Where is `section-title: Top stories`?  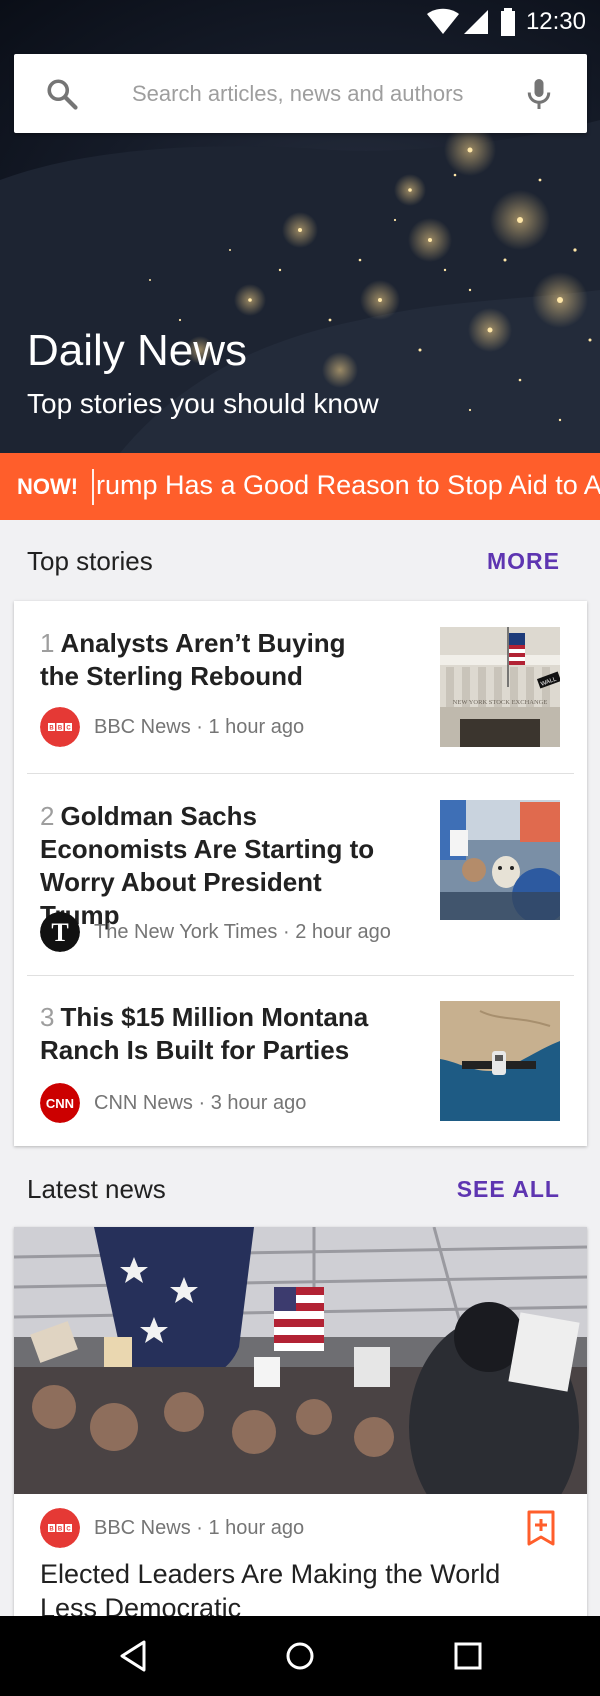
section-title: Top stories is located at coordinates (90, 561).